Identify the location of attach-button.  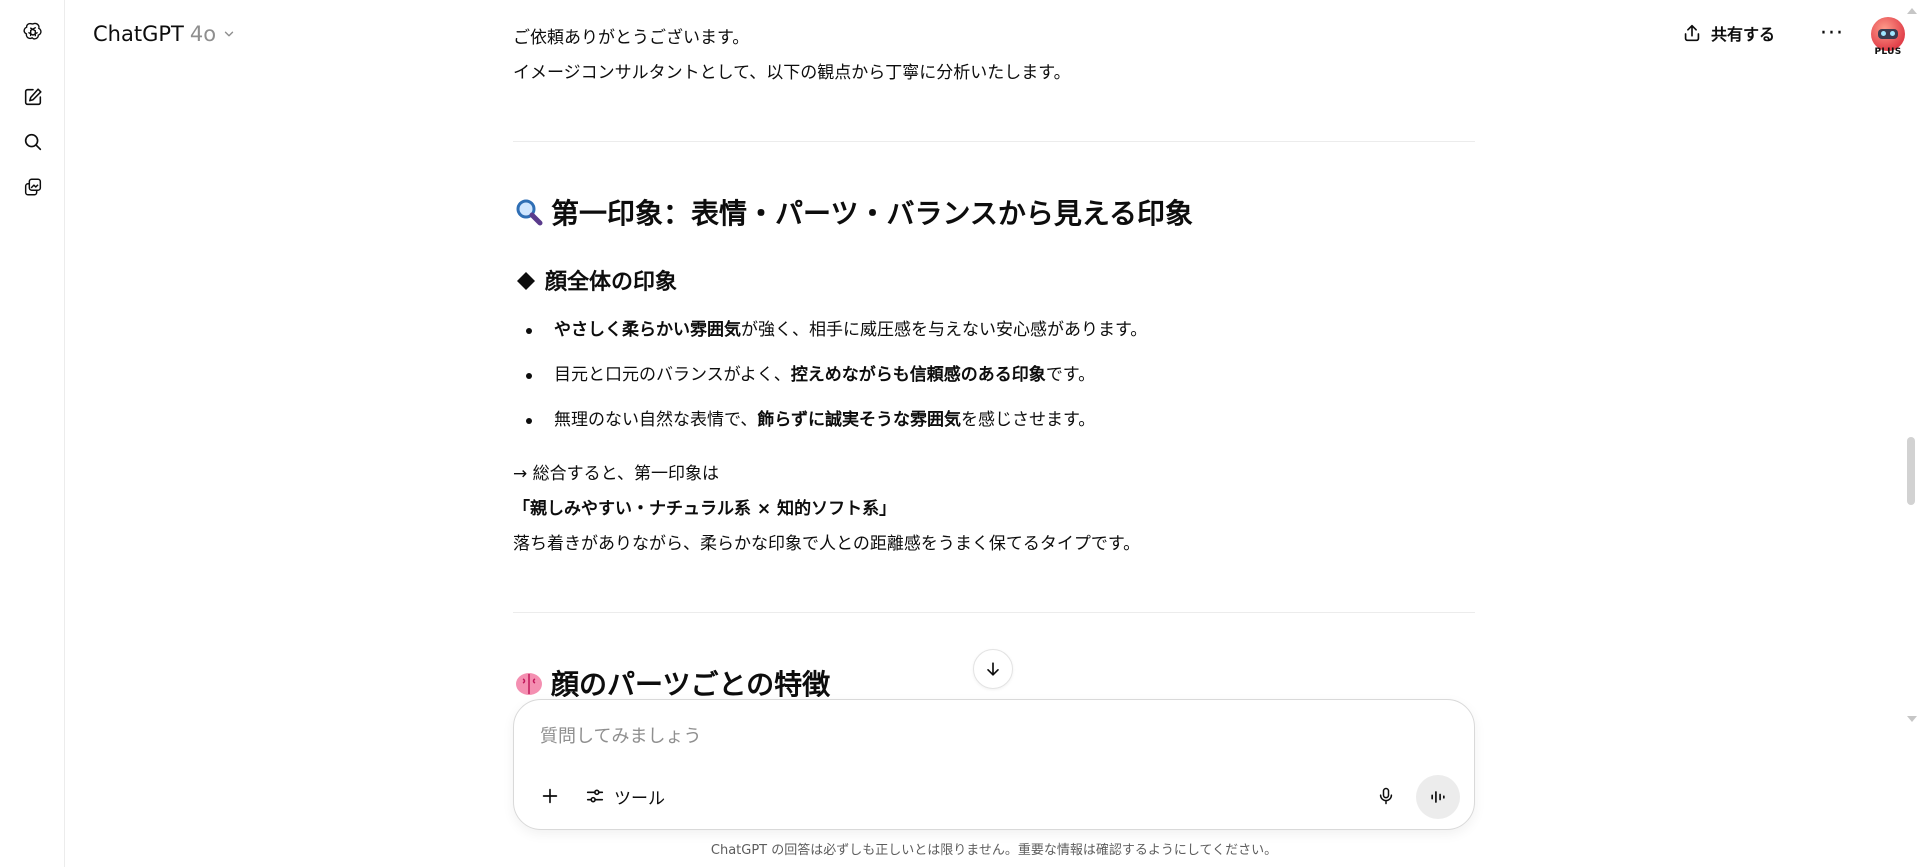
(550, 796).